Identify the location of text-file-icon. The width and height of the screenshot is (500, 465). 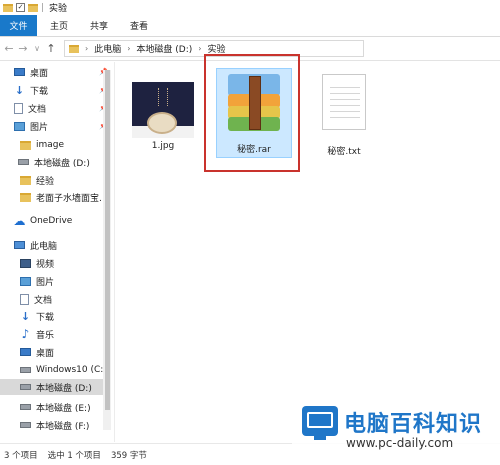
(344, 102).